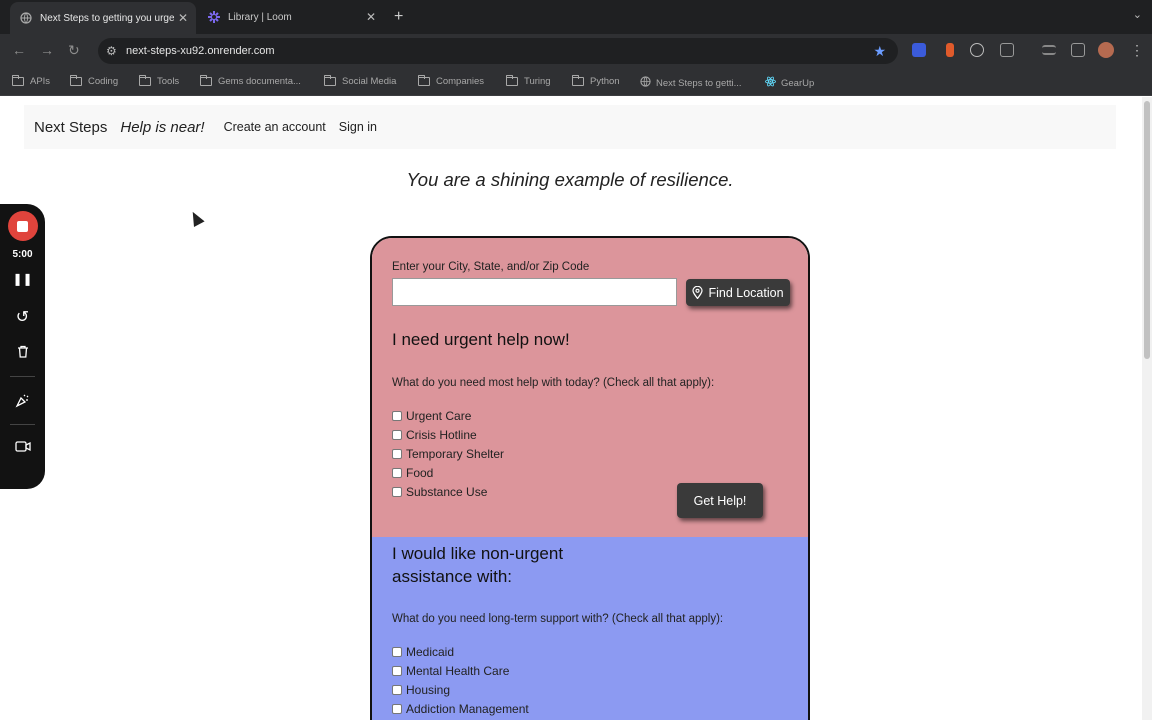 This screenshot has width=1152, height=720. I want to click on bookmark-label: APIs, so click(40, 81).